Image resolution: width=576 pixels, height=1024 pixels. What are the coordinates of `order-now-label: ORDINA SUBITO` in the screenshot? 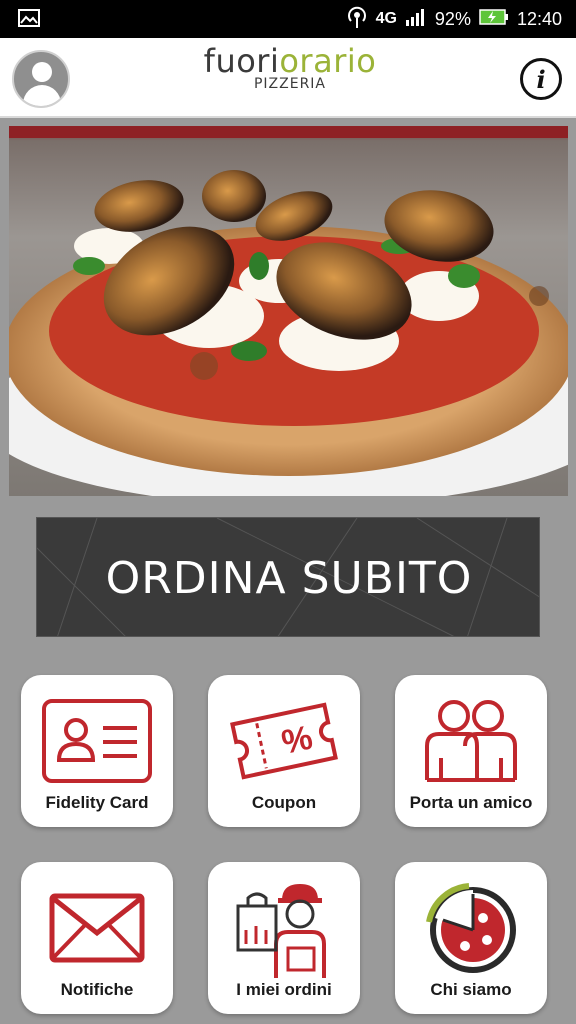 It's located at (289, 578).